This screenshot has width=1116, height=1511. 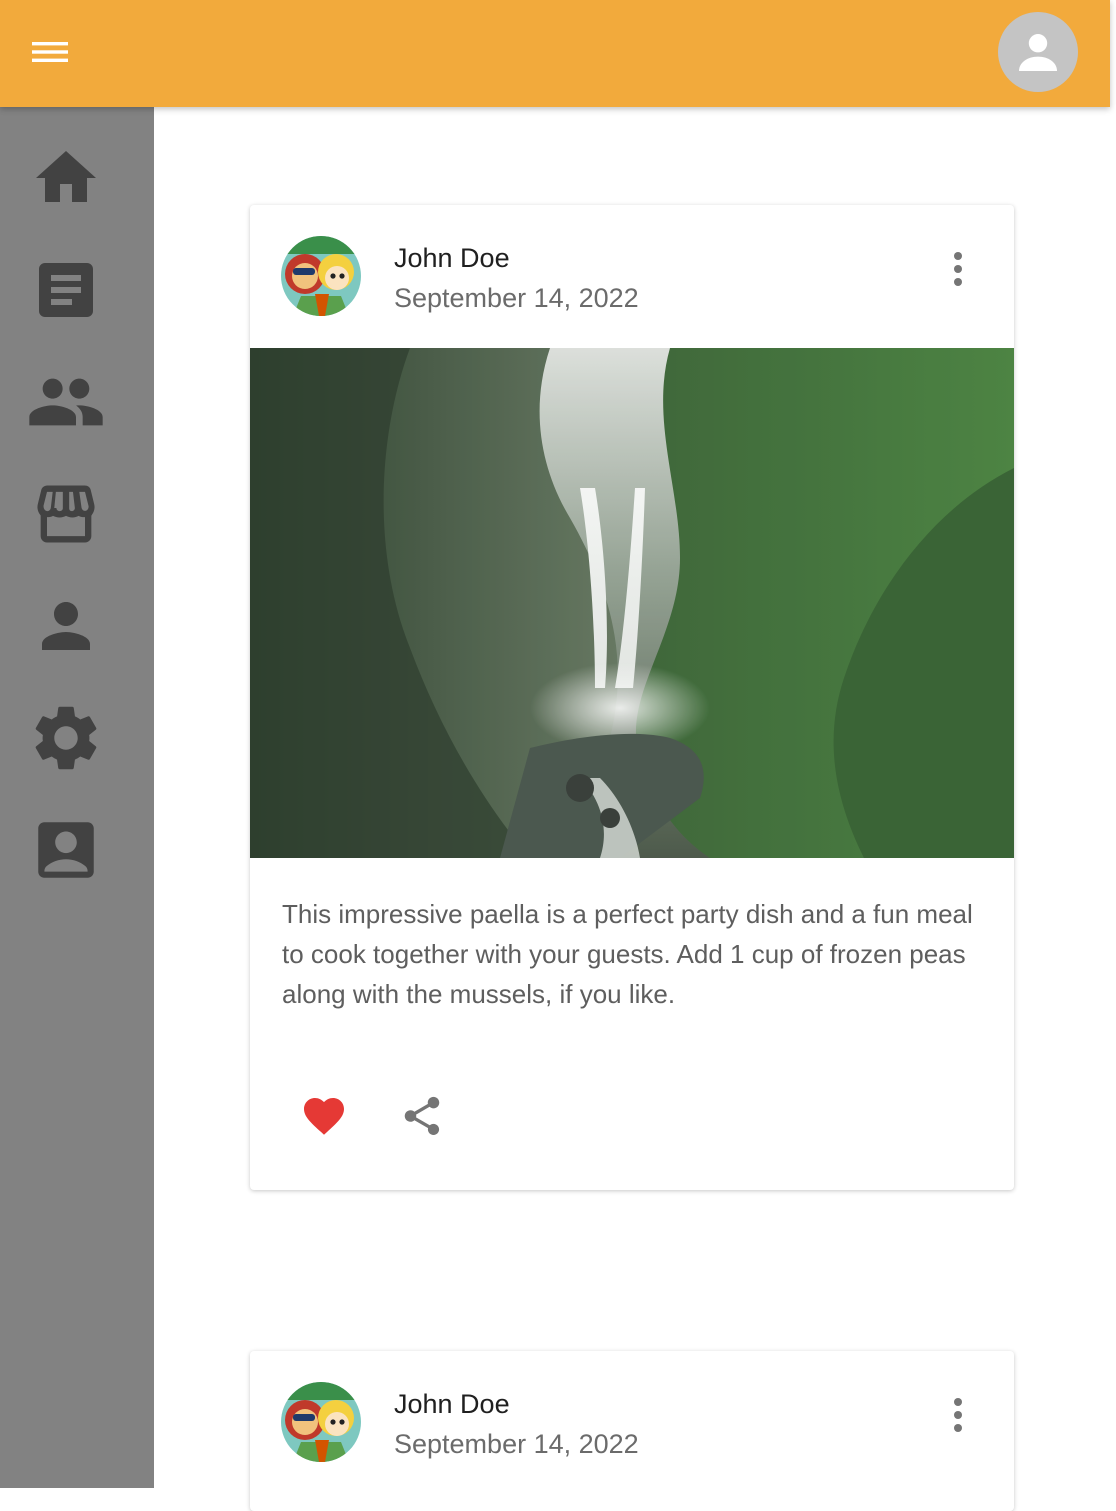 I want to click on people-icon, so click(x=66, y=402).